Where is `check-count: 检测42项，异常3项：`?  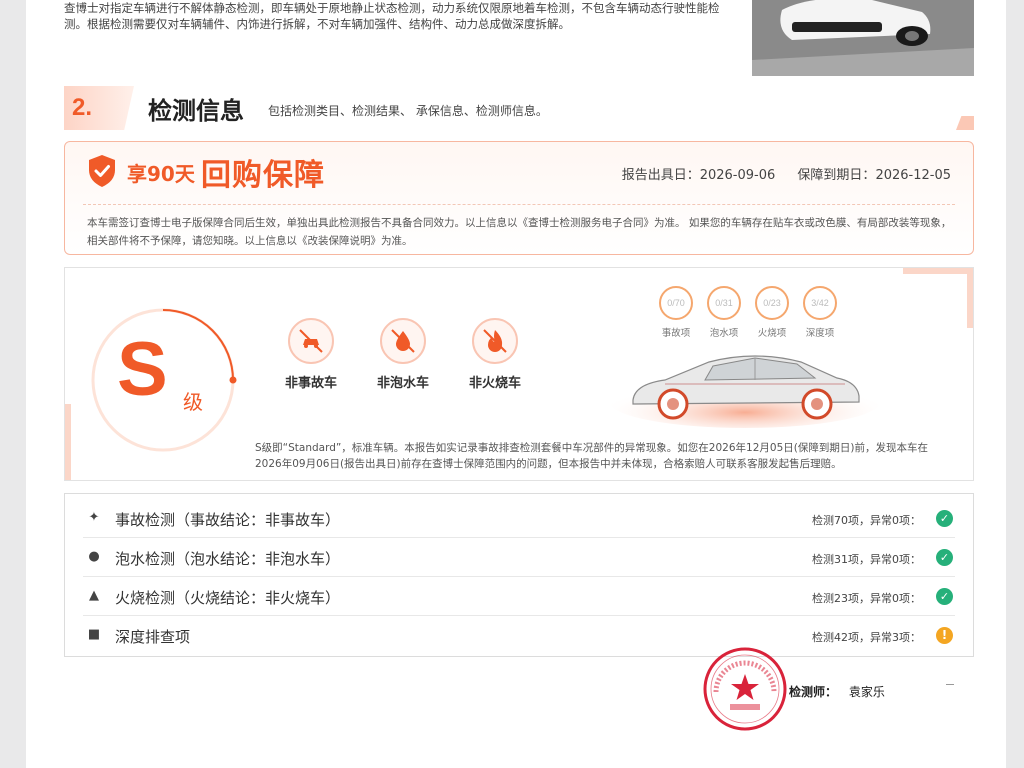
check-count: 检测42项，异常3项： is located at coordinates (866, 637).